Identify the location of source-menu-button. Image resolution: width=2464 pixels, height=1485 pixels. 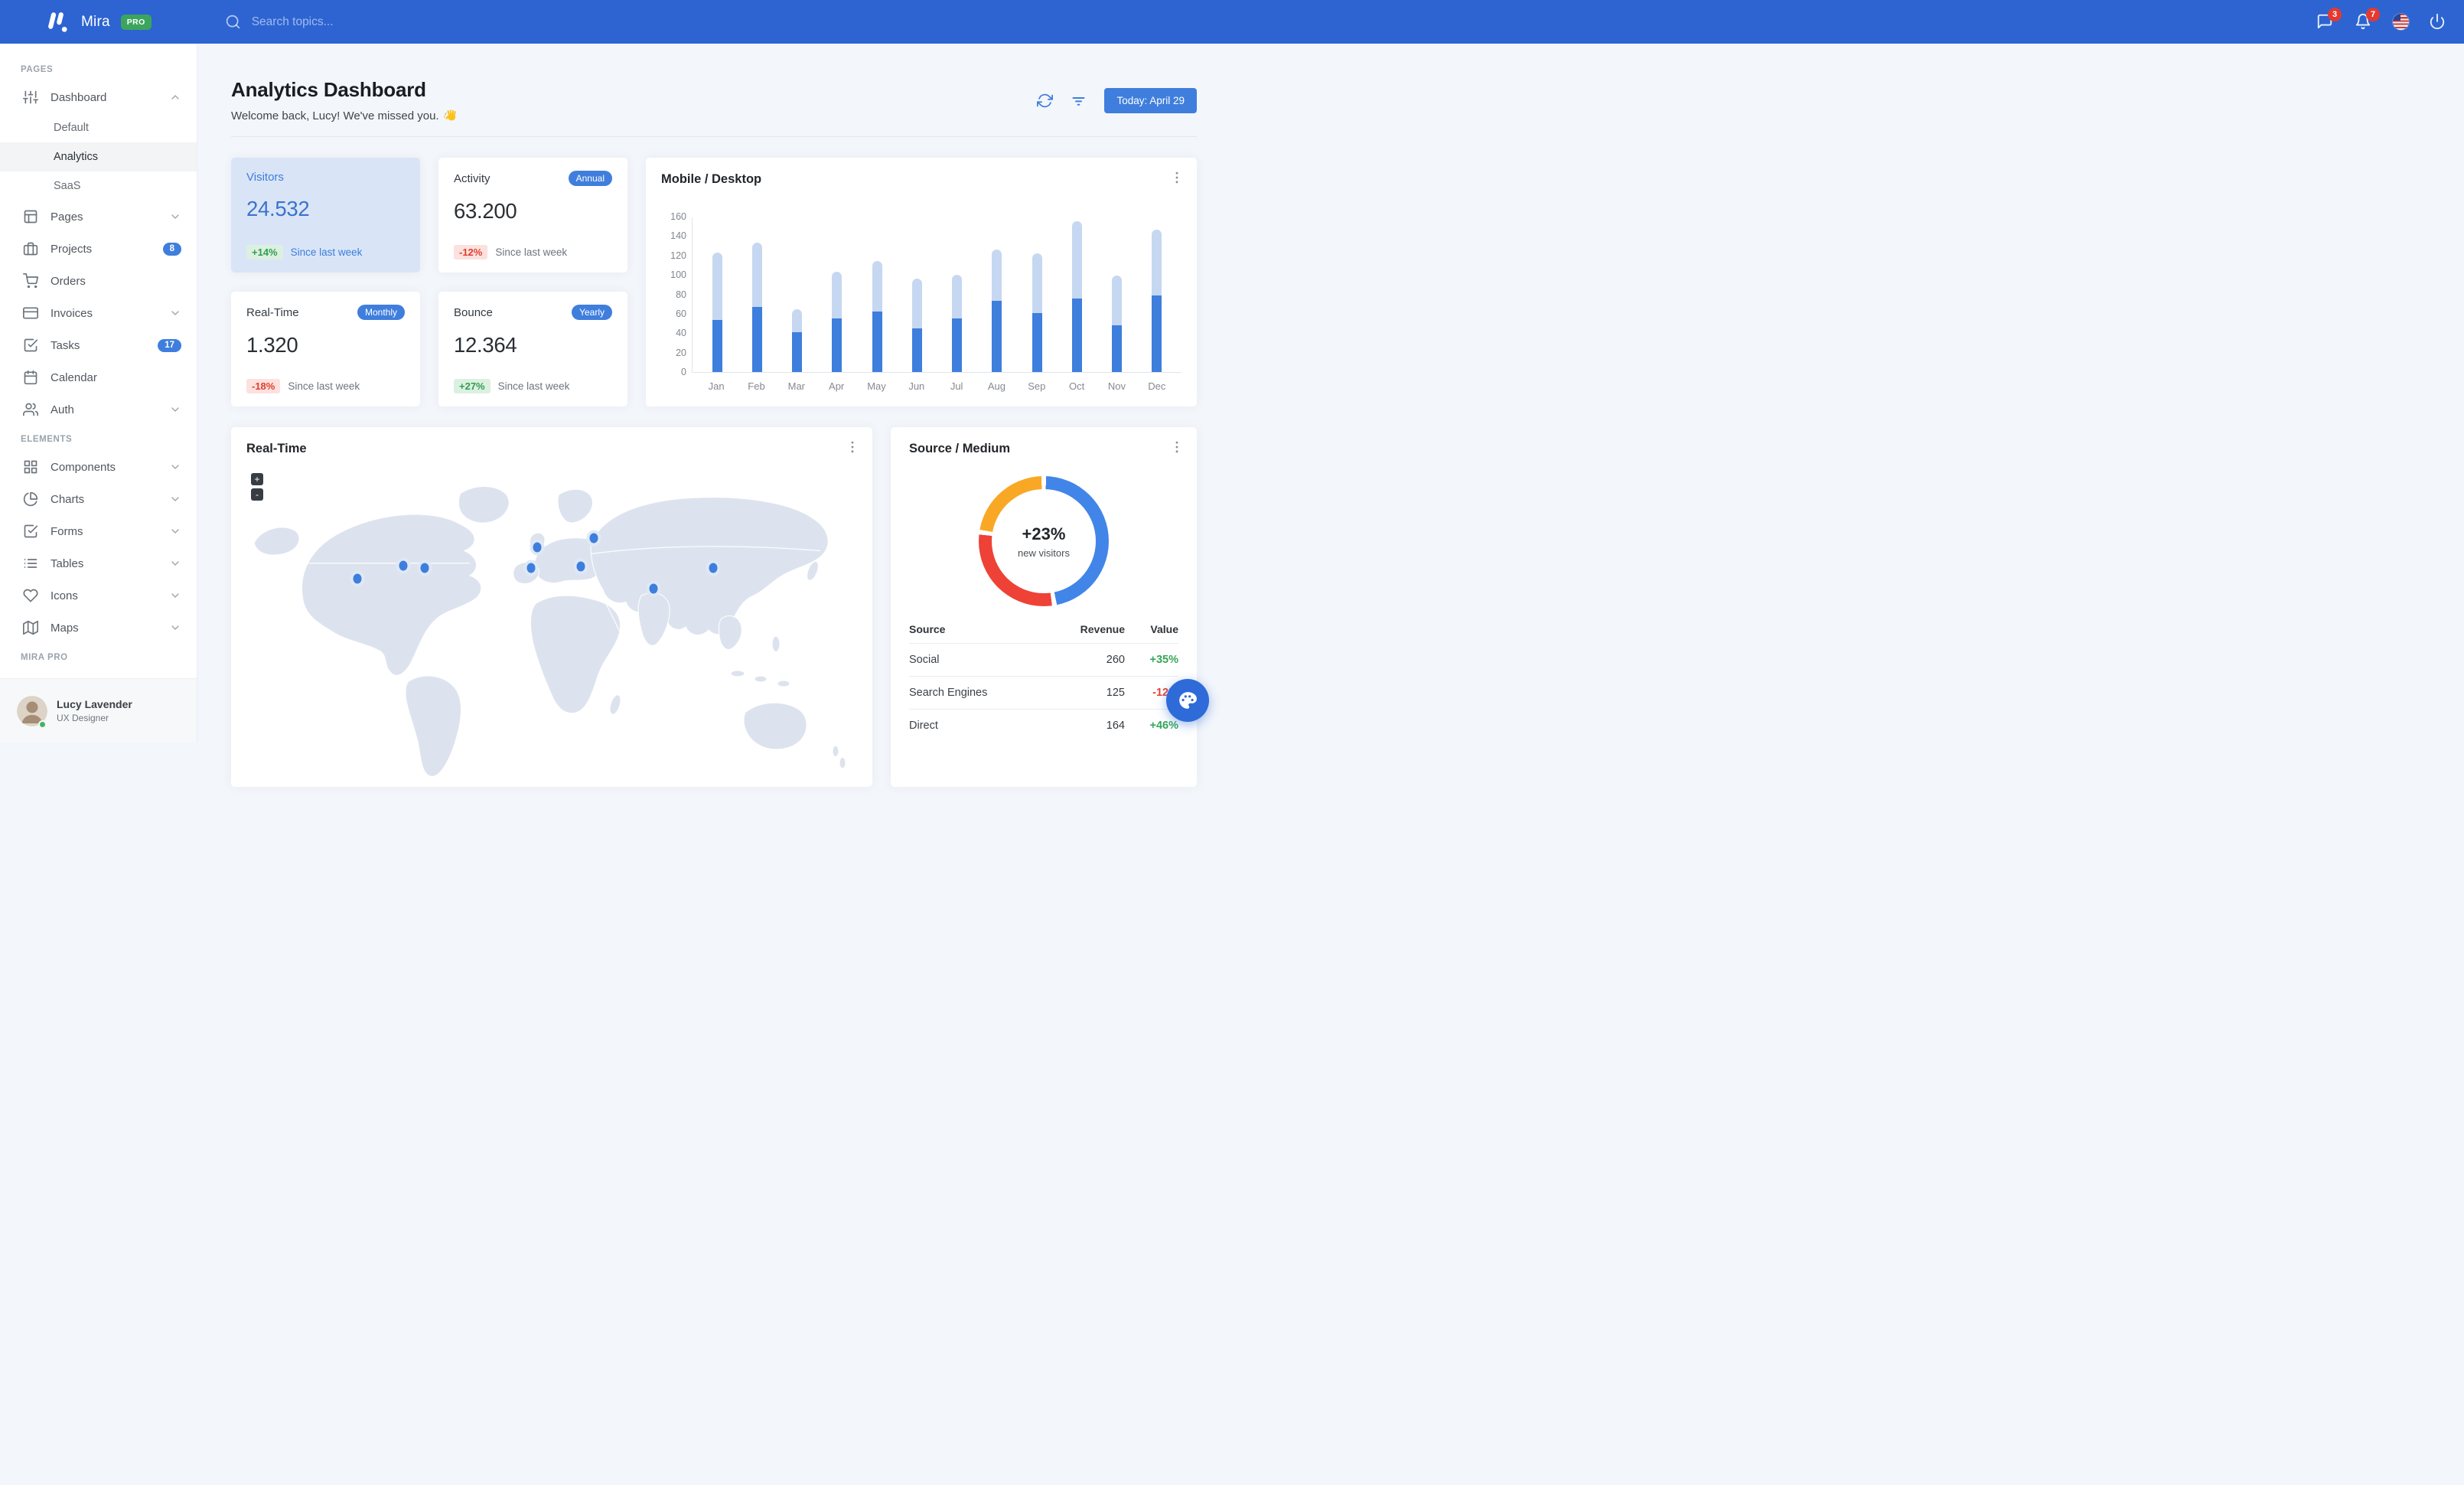
(1178, 447).